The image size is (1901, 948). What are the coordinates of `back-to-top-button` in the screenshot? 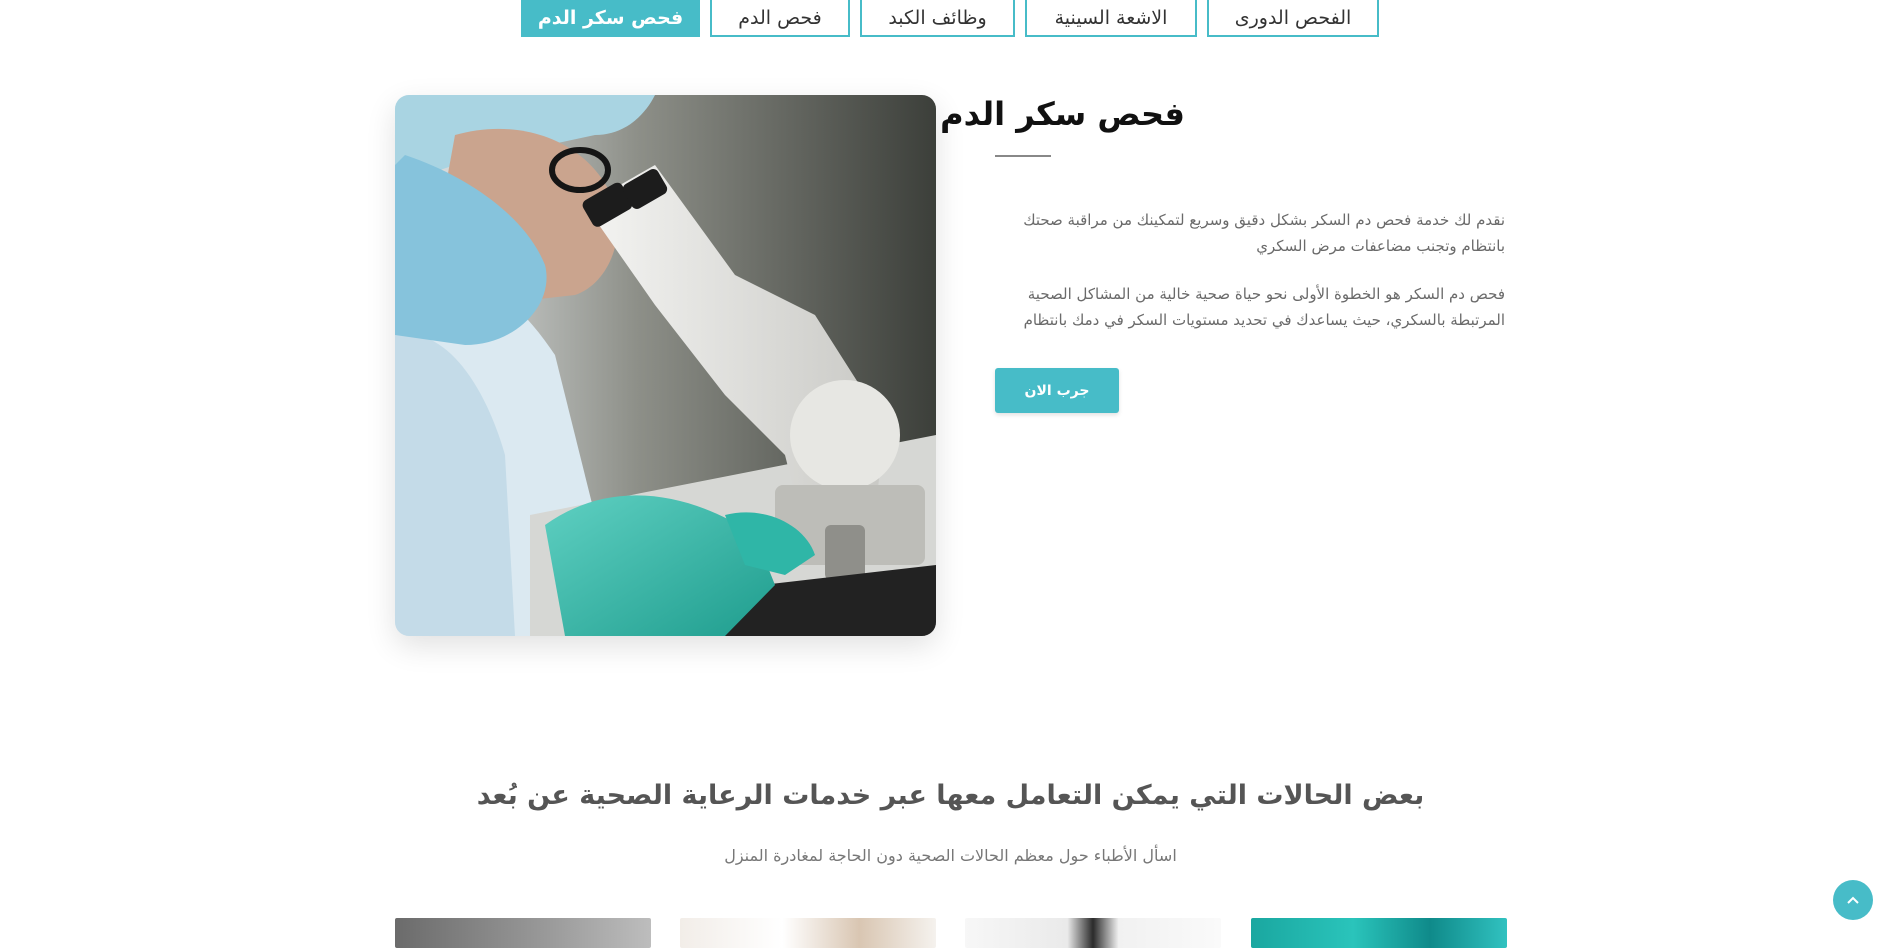 It's located at (1853, 900).